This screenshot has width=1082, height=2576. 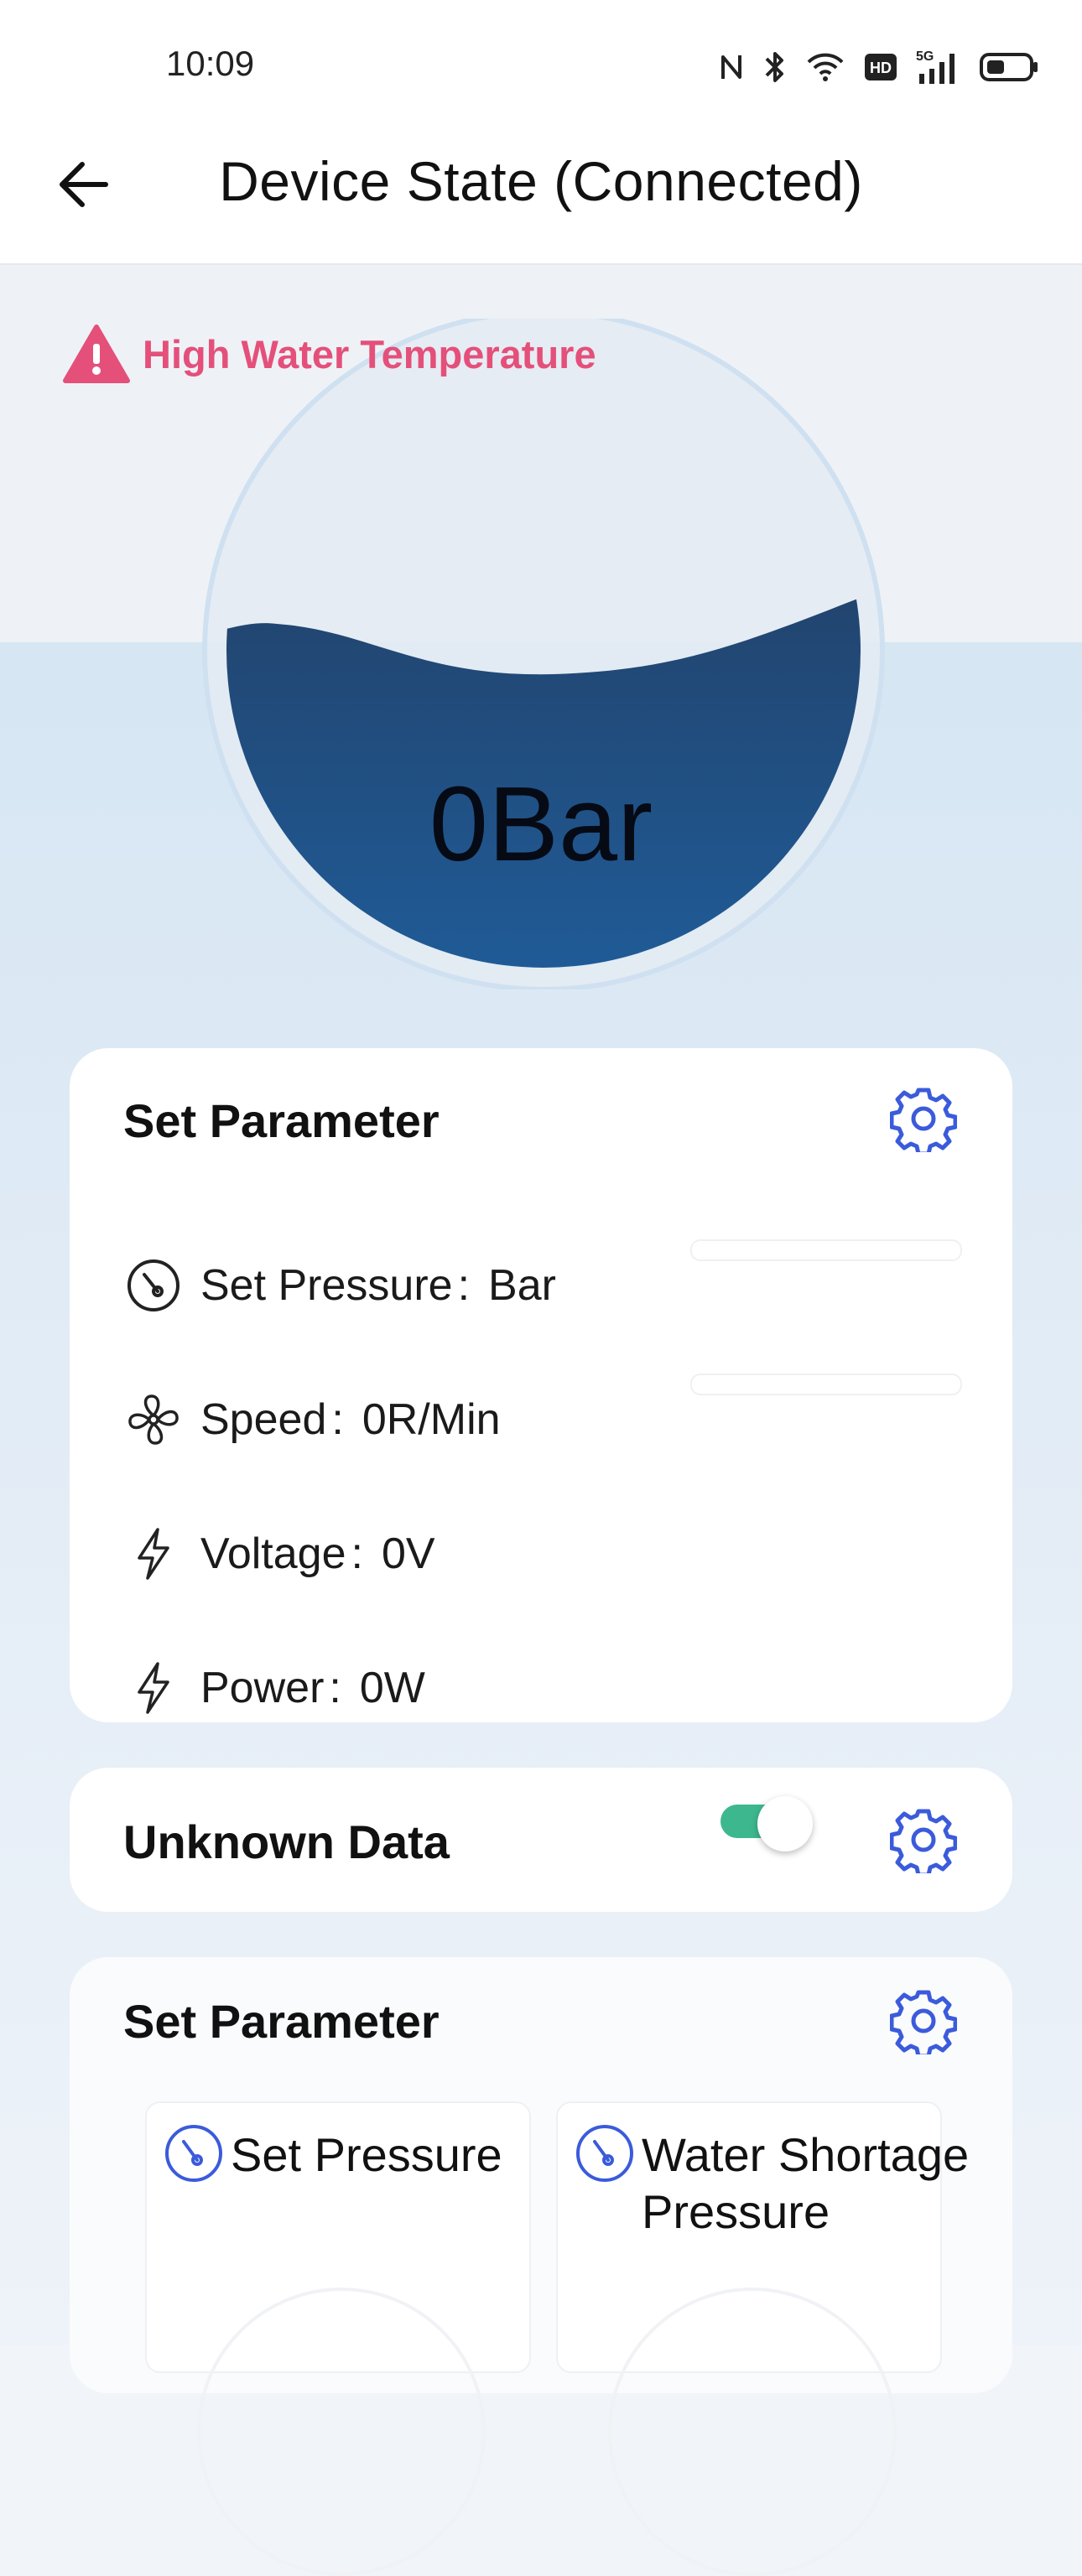 What do you see at coordinates (826, 1384) in the screenshot?
I see `speed-slider` at bounding box center [826, 1384].